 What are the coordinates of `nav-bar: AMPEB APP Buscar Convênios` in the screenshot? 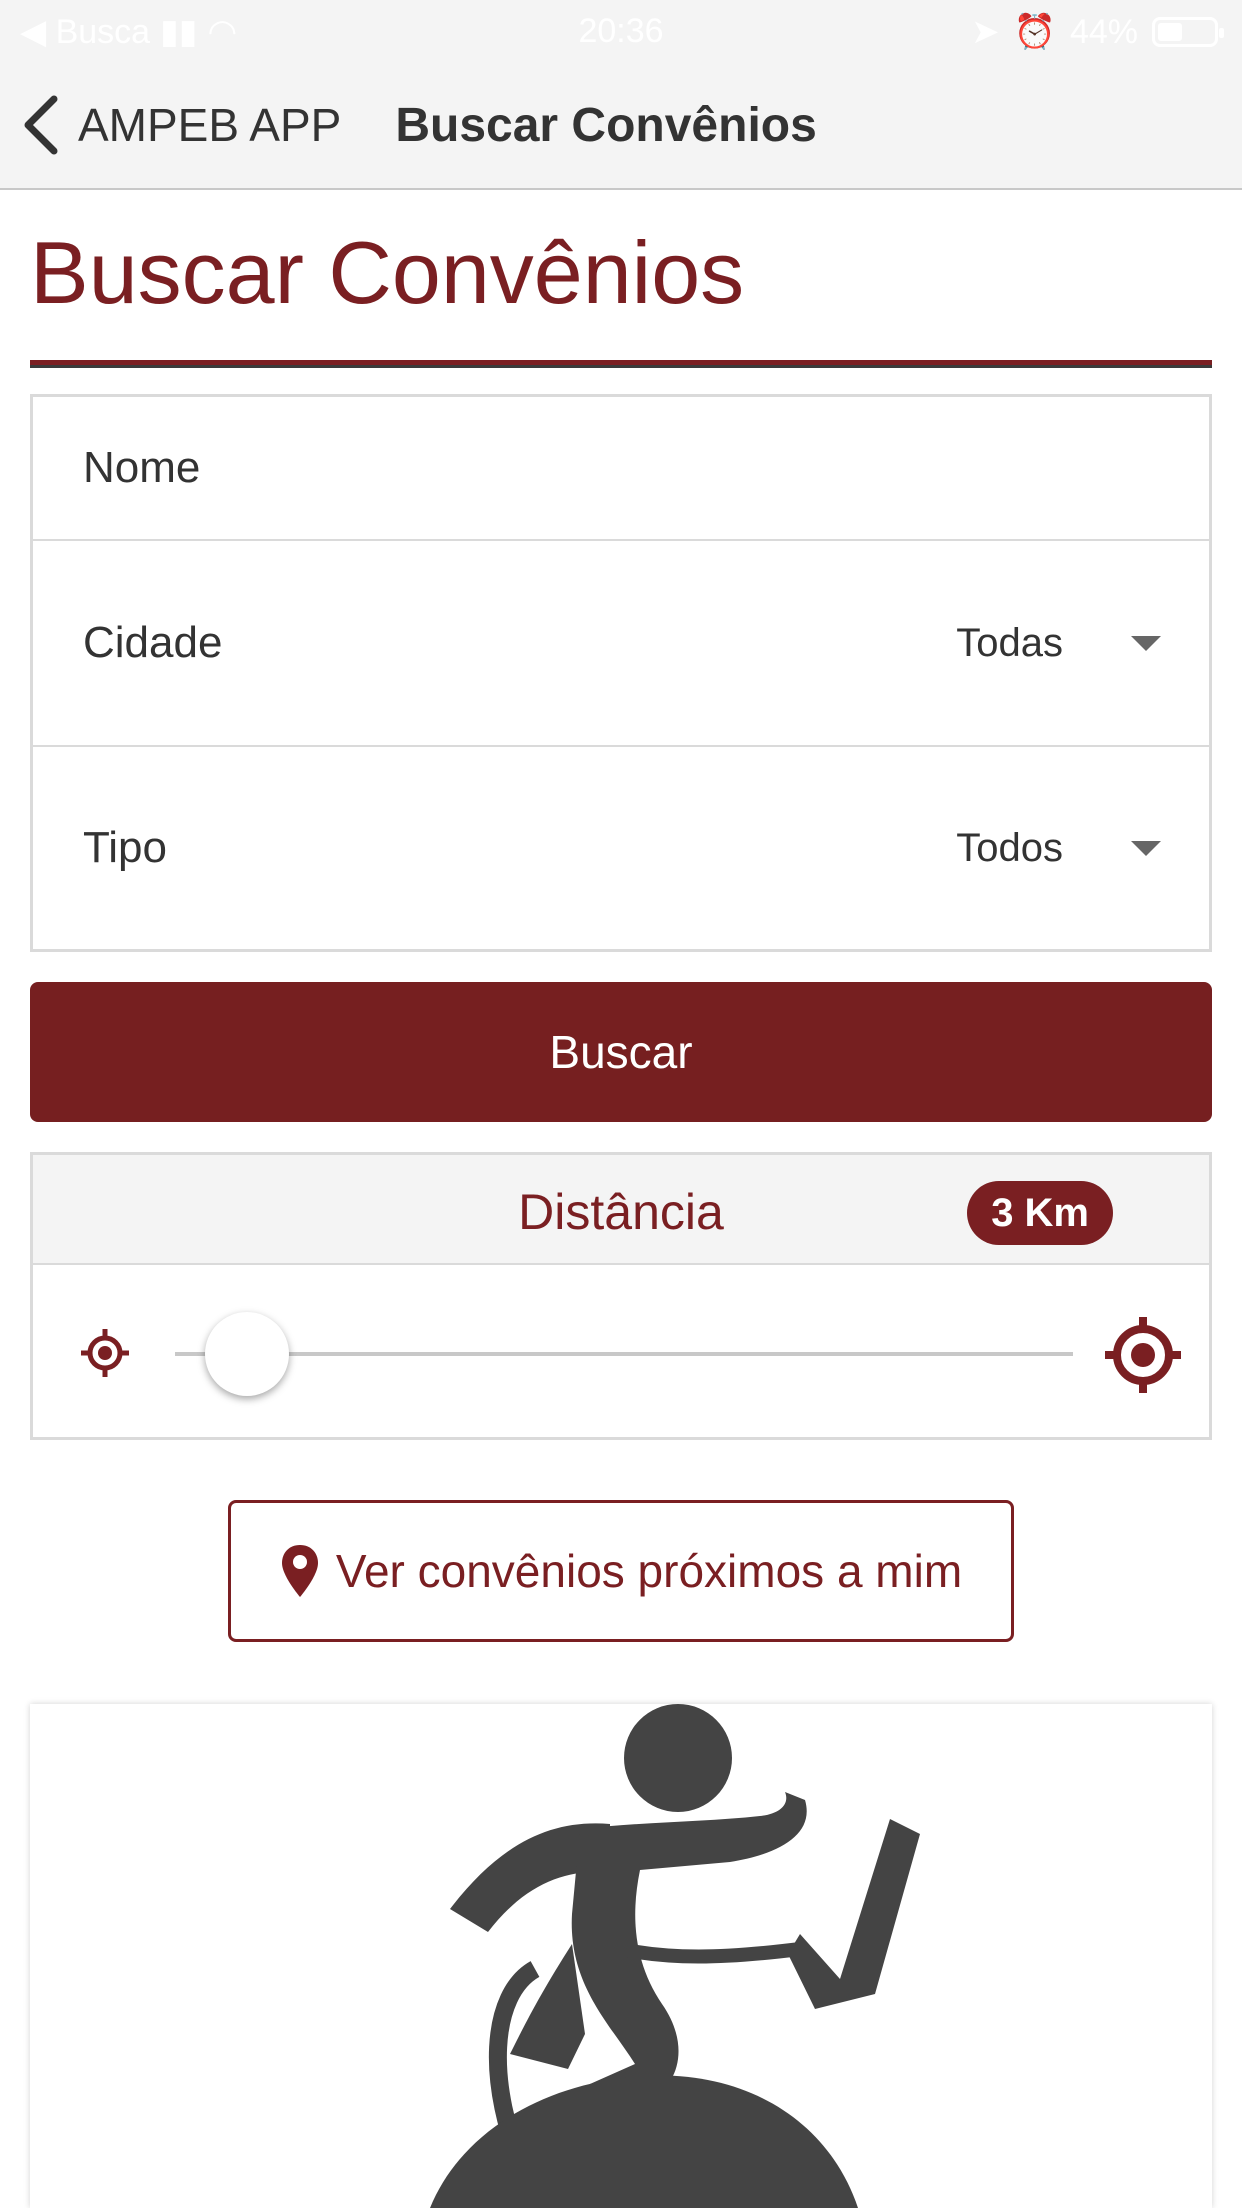 It's located at (621, 126).